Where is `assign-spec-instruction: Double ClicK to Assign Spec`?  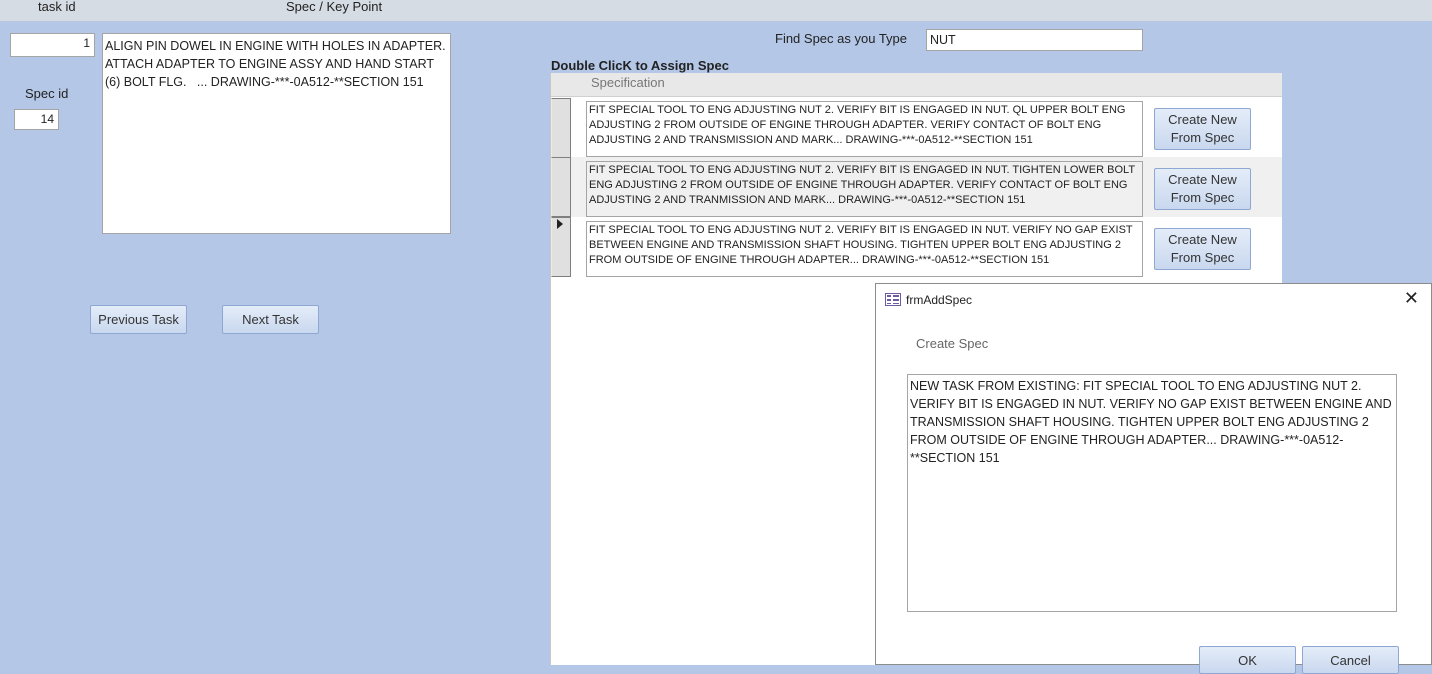 assign-spec-instruction: Double ClicK to Assign Spec is located at coordinates (640, 65).